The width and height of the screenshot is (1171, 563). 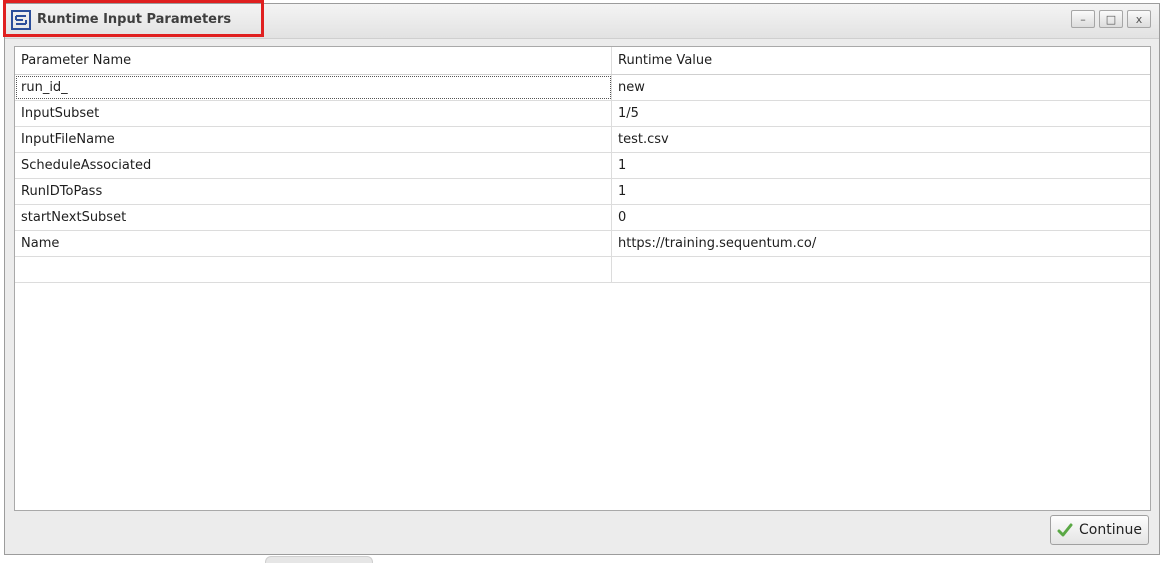 What do you see at coordinates (313, 217) in the screenshot?
I see `parameter-name-cell: startNextSubset` at bounding box center [313, 217].